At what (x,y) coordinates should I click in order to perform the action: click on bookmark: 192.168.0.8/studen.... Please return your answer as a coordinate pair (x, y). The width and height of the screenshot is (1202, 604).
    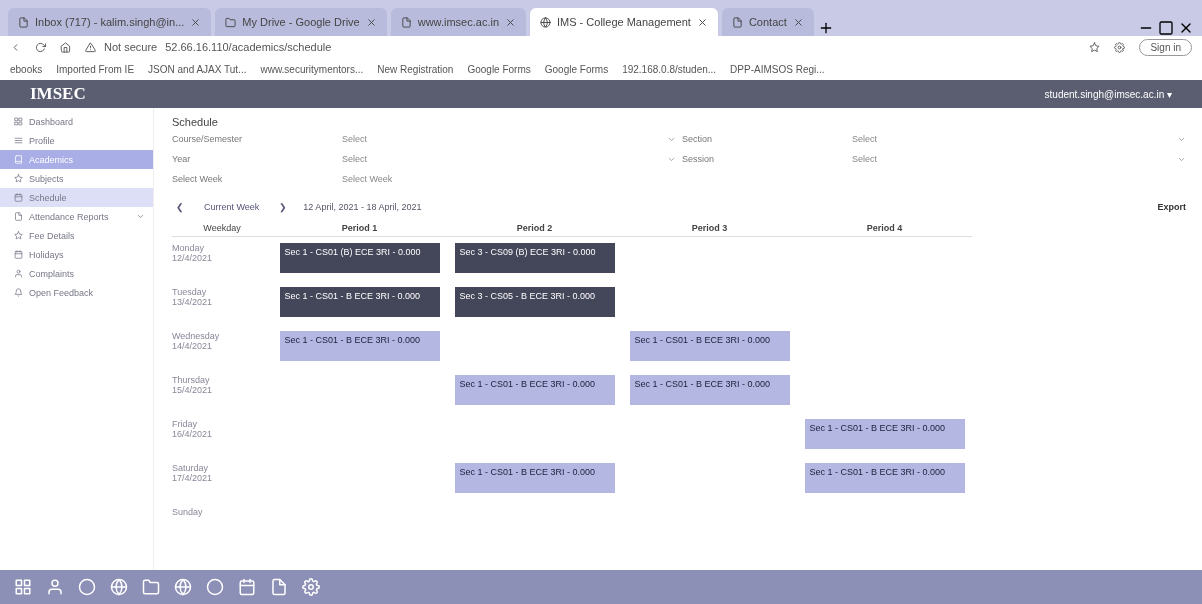
    Looking at the image, I should click on (669, 69).